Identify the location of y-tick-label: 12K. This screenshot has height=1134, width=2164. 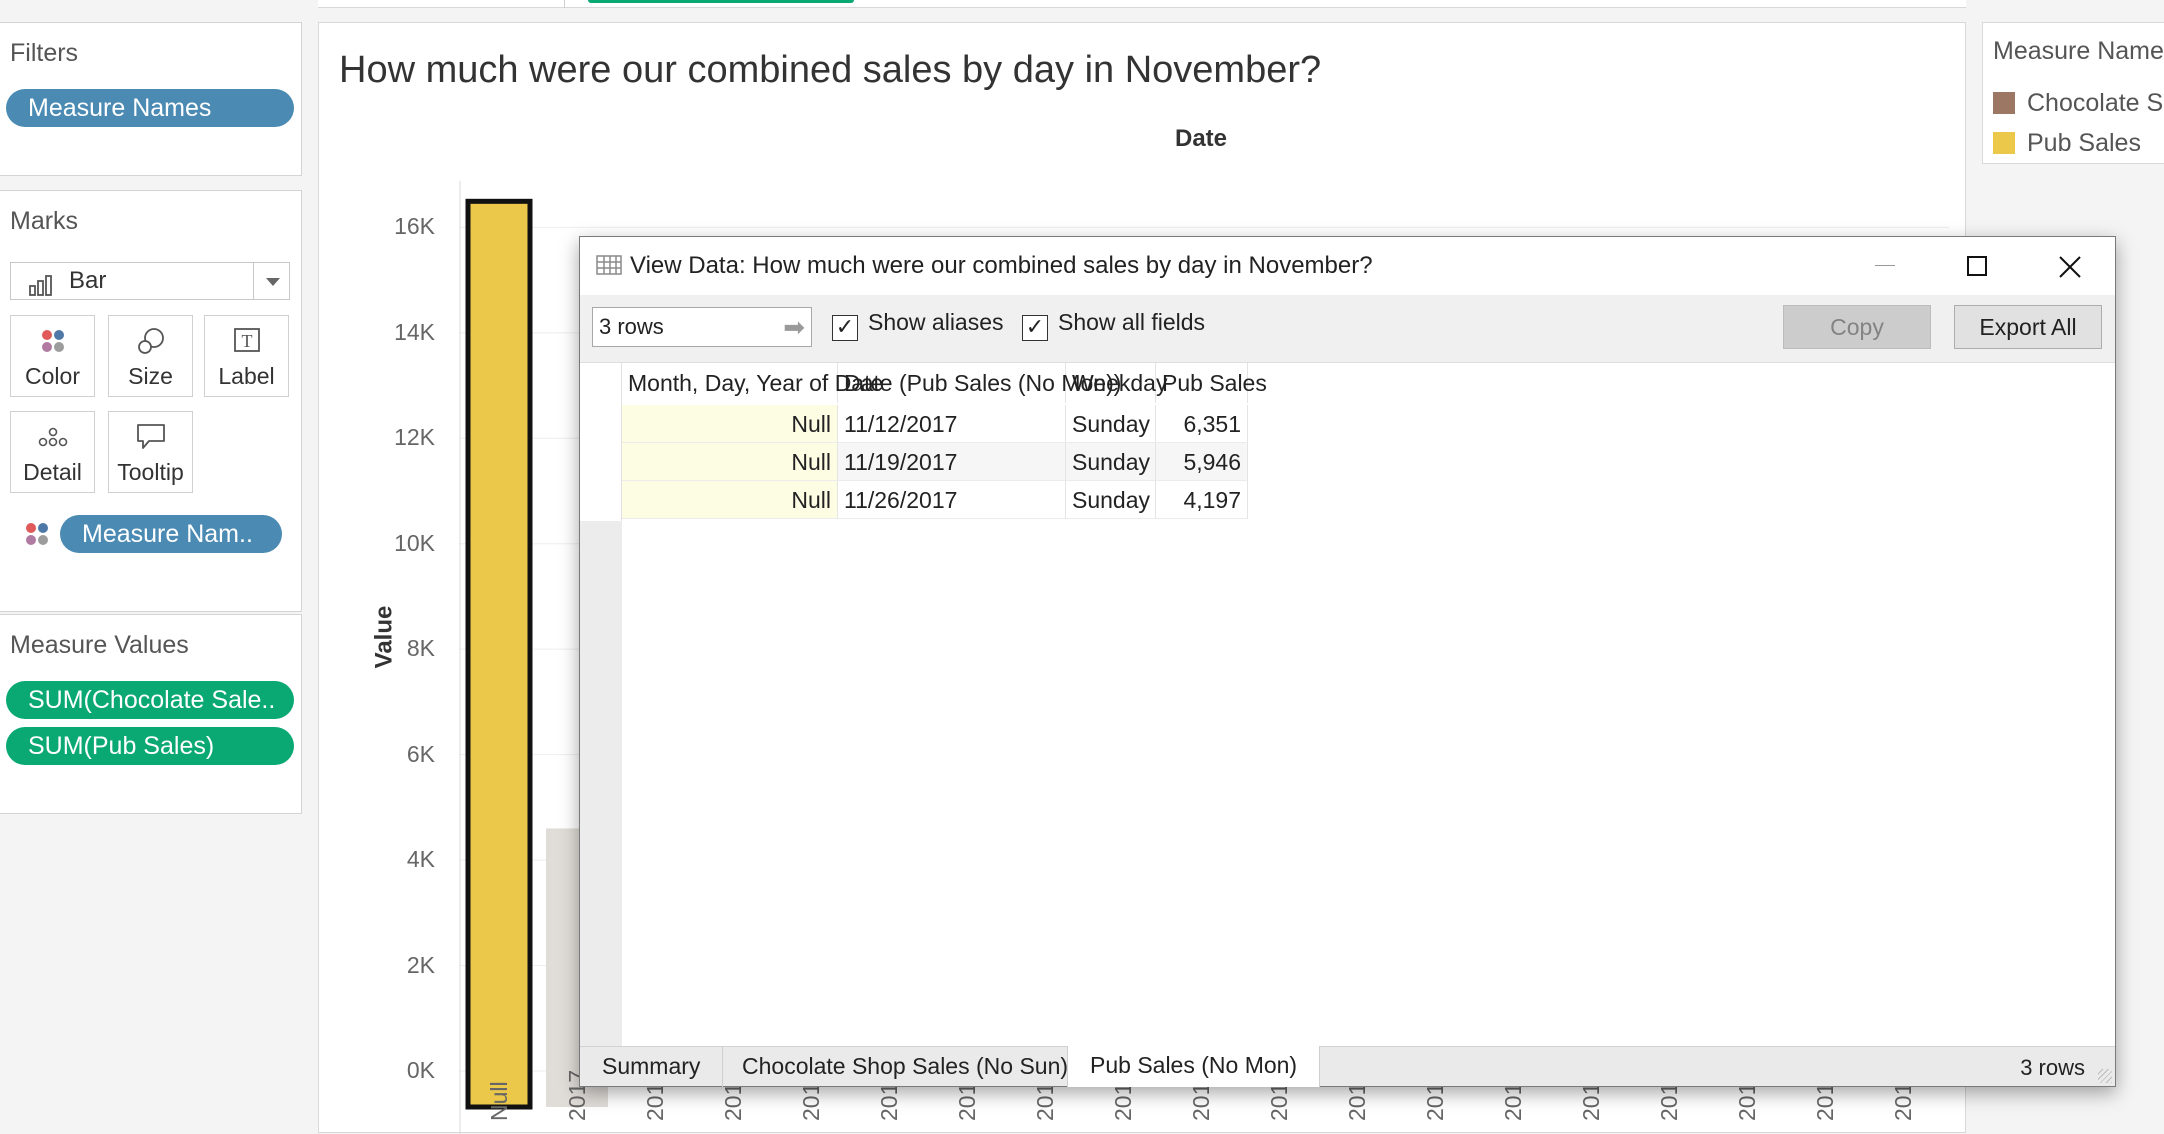
(414, 437).